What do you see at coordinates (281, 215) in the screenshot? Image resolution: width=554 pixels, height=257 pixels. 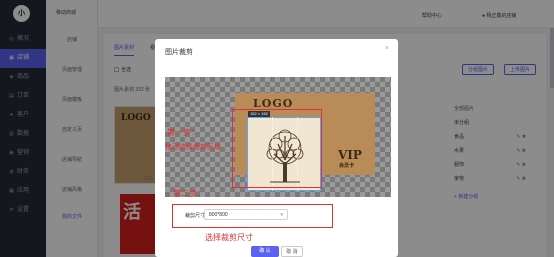 I see `chevron-down-icon: ▾` at bounding box center [281, 215].